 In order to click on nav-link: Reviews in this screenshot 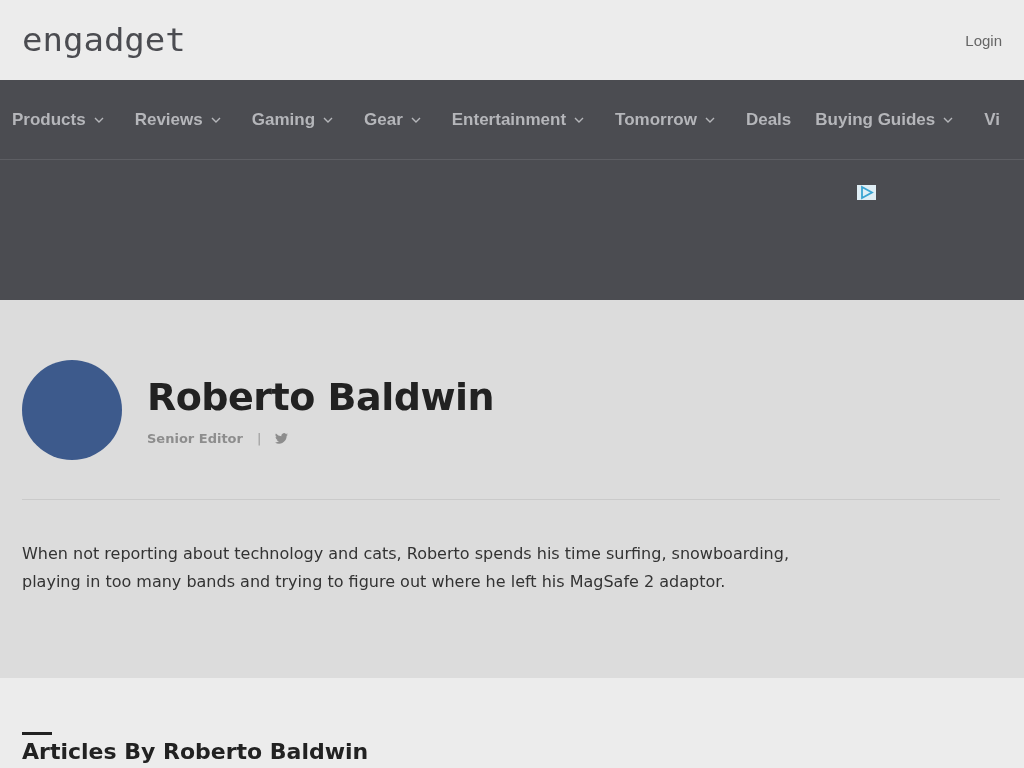, I will do `click(177, 119)`.